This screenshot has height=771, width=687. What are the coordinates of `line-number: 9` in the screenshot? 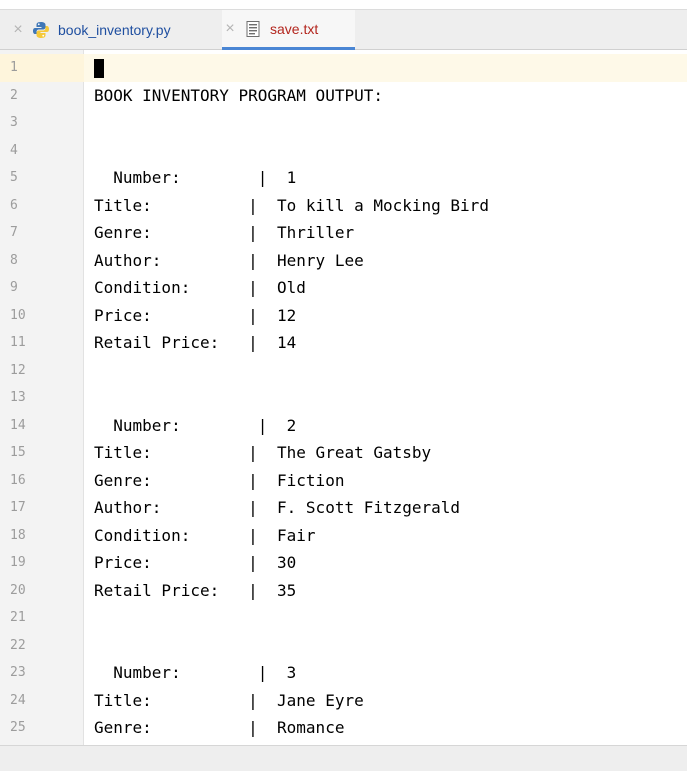 It's located at (14, 287).